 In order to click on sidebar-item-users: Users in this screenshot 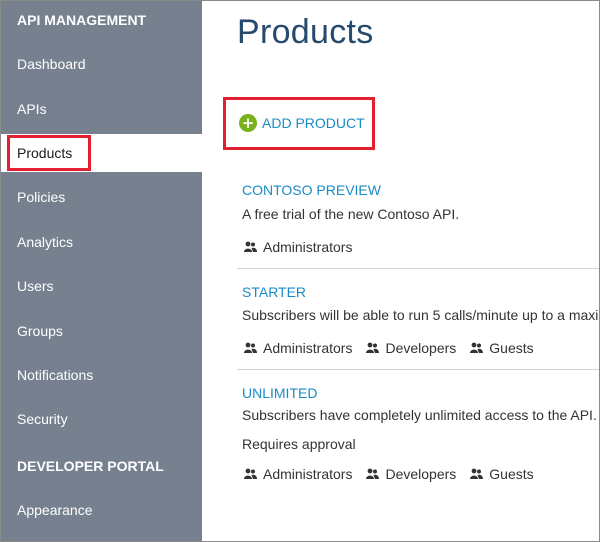, I will do `click(101, 286)`.